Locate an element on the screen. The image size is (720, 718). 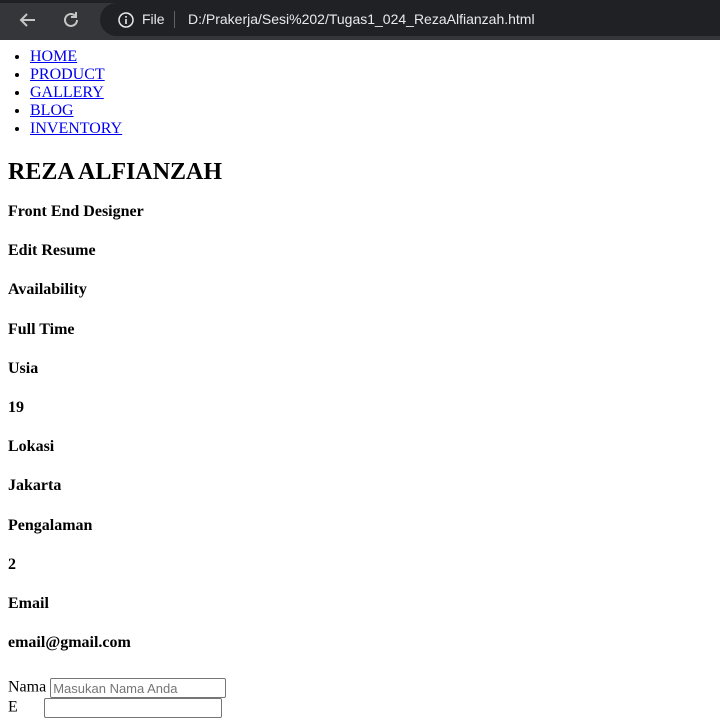
second-field-label: E is located at coordinates (13, 707).